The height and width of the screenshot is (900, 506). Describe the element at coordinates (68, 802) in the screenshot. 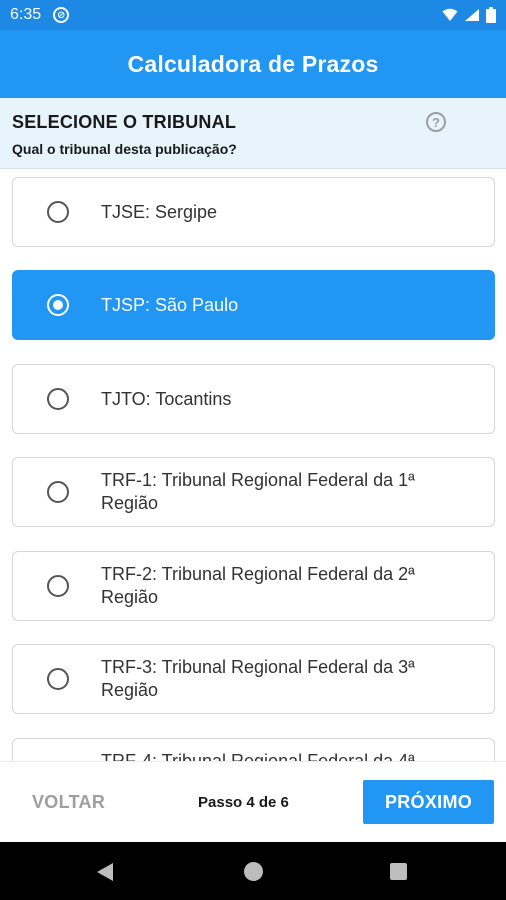

I see `back-button: VOLTAR` at that location.